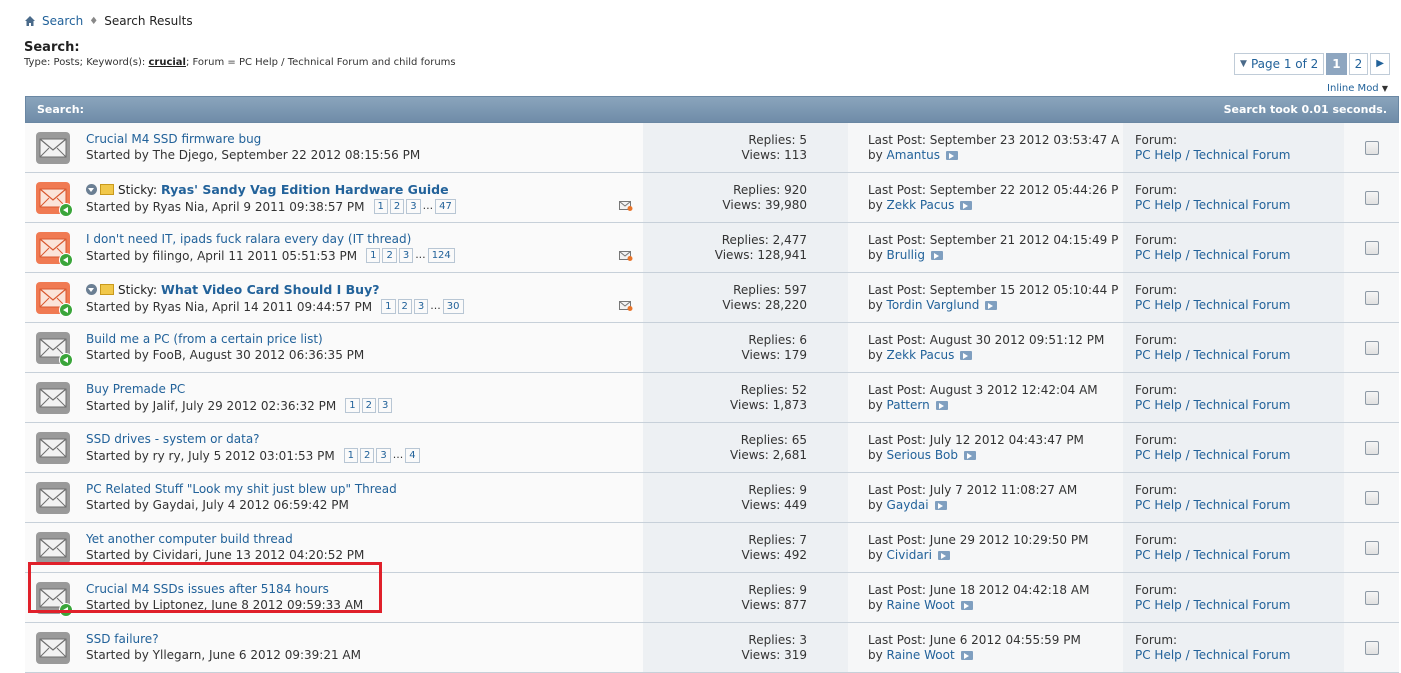 This screenshot has width=1401, height=673. What do you see at coordinates (1336, 64) in the screenshot?
I see `page-link-1: 1` at bounding box center [1336, 64].